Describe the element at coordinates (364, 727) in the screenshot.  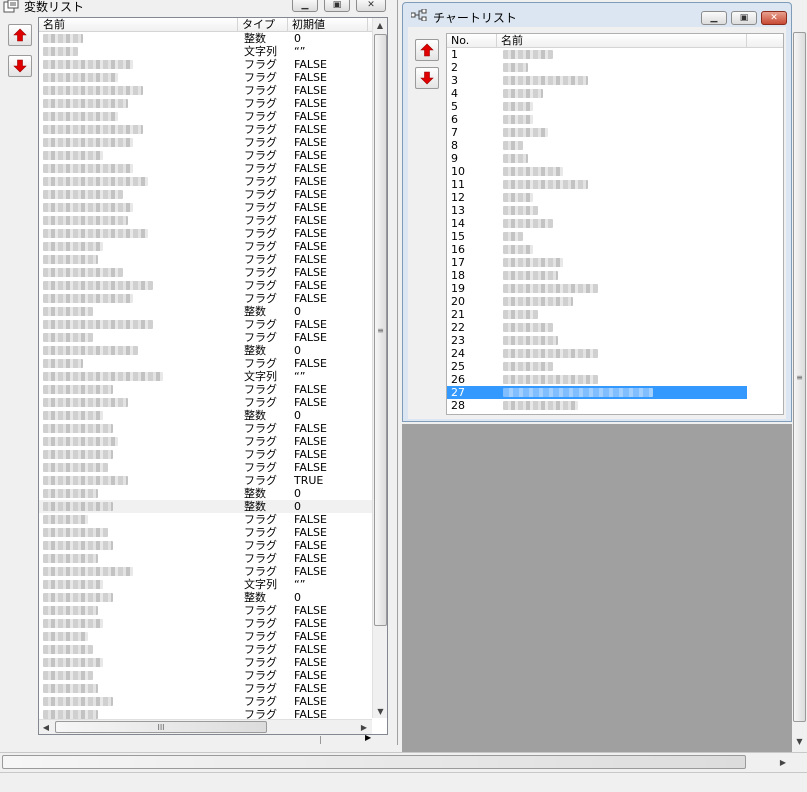
I see `scroll-right-arrow-icon: ▶` at that location.